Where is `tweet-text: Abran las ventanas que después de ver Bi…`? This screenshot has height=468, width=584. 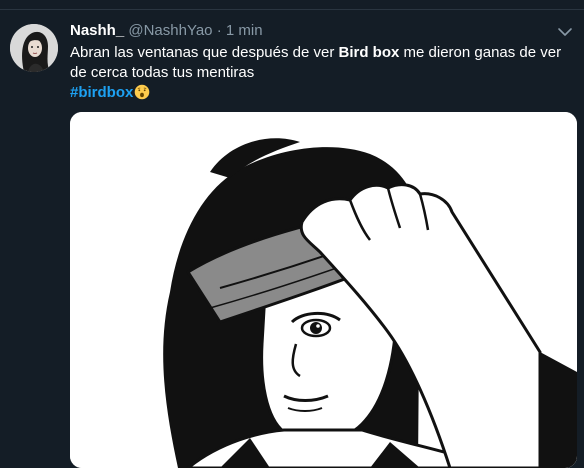 tweet-text: Abran las ventanas que después de ver Bi… is located at coordinates (320, 74).